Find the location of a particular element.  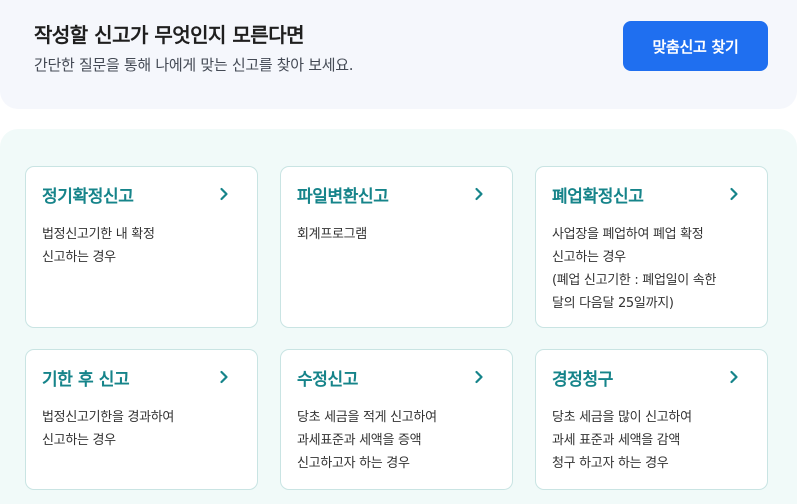

banner-title: 작성할 신고가 무엇인지 모른다면 is located at coordinates (169, 35).